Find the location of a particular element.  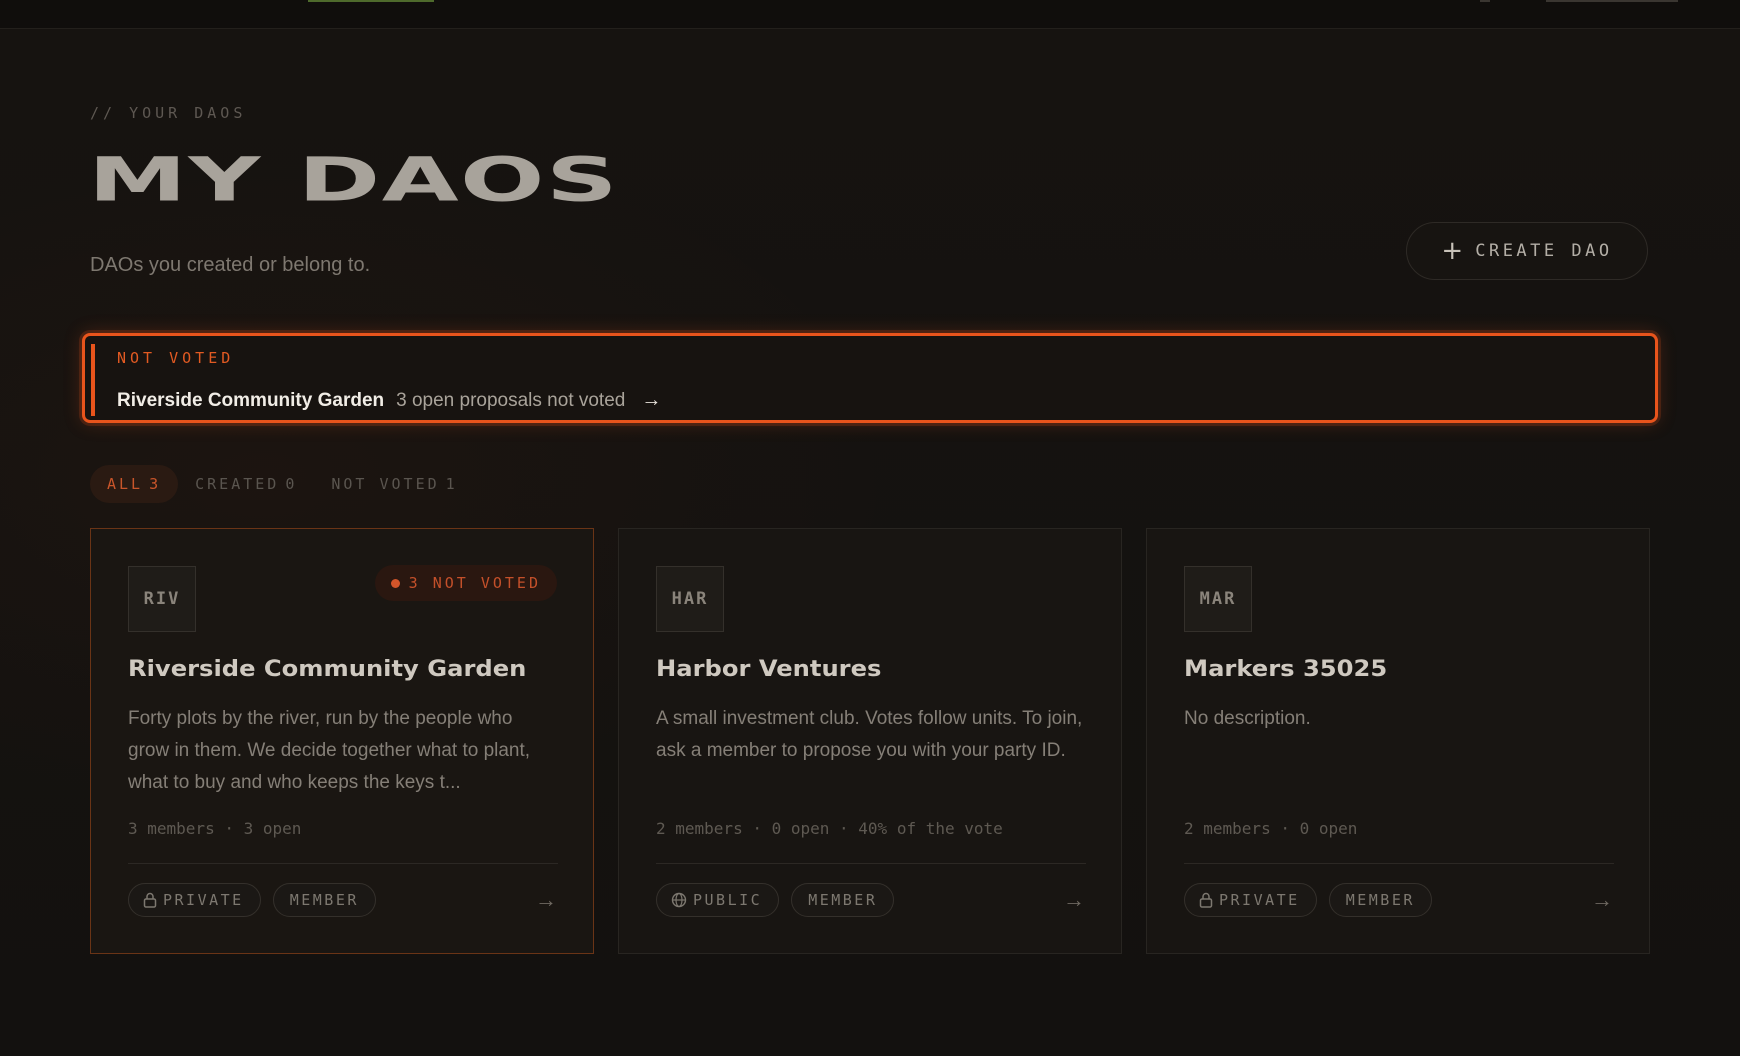

page-subtitle: DAOs you created or belong to. is located at coordinates (230, 265).